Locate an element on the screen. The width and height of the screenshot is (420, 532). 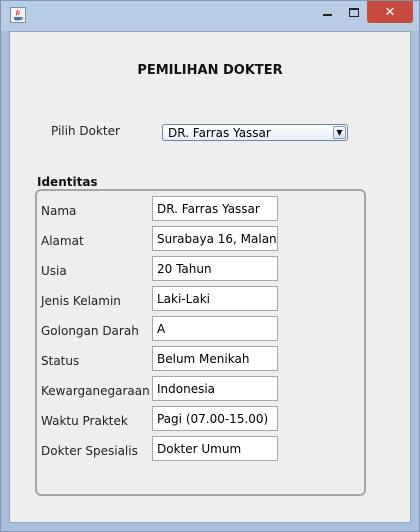
dokter-spesialis-field: Dokter Umum is located at coordinates (215, 448).